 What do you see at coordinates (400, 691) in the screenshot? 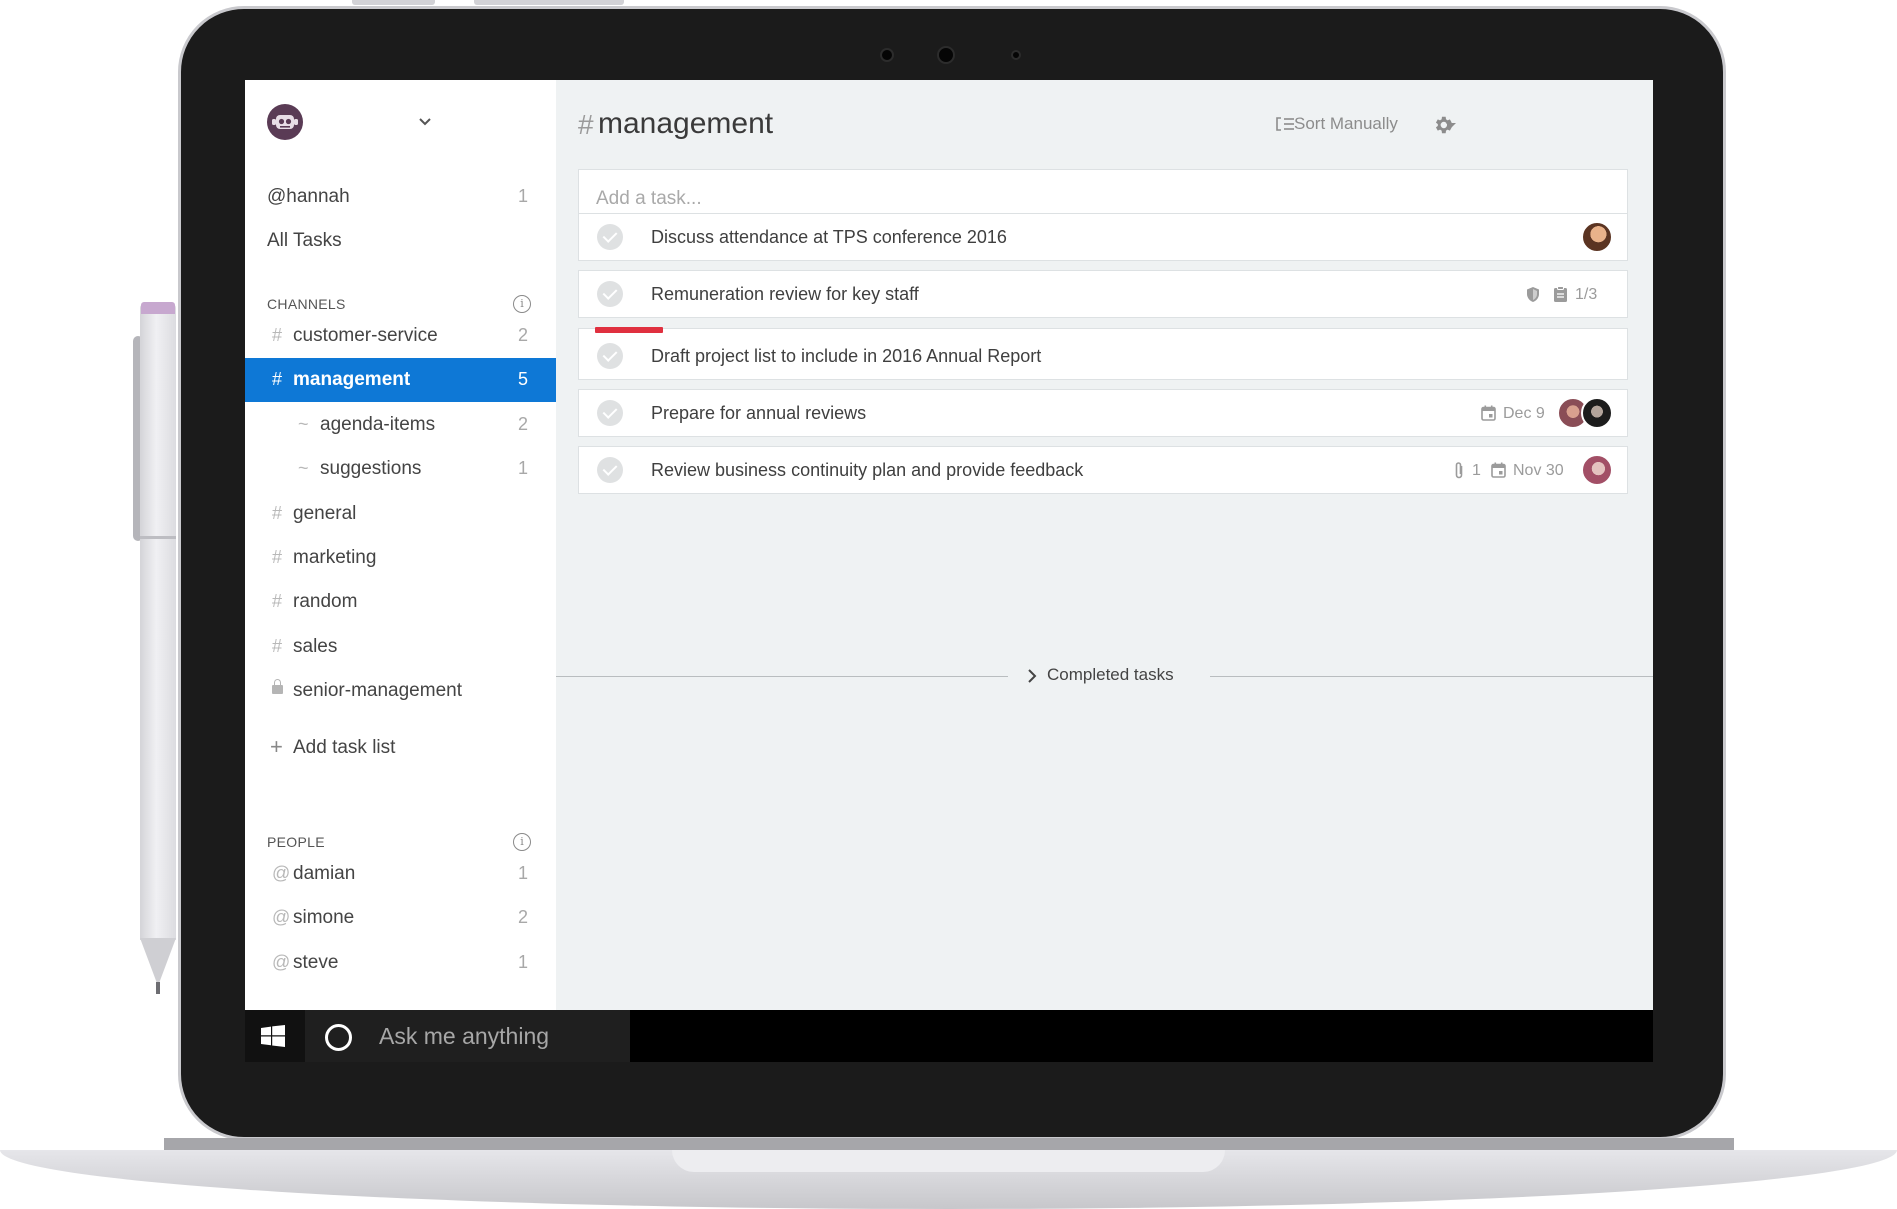
I see `sidebar-item-senior-management: senior-management` at bounding box center [400, 691].